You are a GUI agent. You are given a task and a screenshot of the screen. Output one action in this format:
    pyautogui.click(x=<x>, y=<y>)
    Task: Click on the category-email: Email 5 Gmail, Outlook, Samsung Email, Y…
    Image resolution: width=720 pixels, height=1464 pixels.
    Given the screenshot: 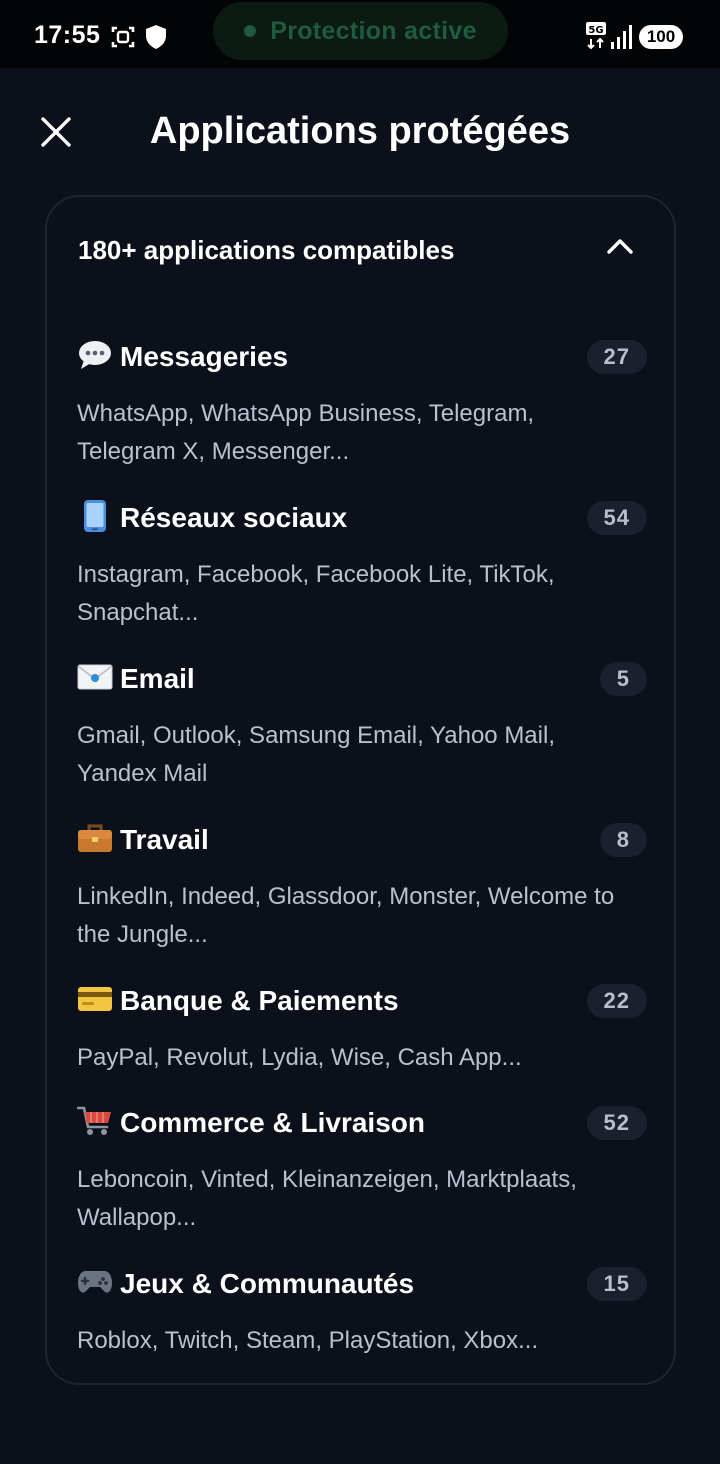 What is the action you would take?
    pyautogui.click(x=362, y=725)
    